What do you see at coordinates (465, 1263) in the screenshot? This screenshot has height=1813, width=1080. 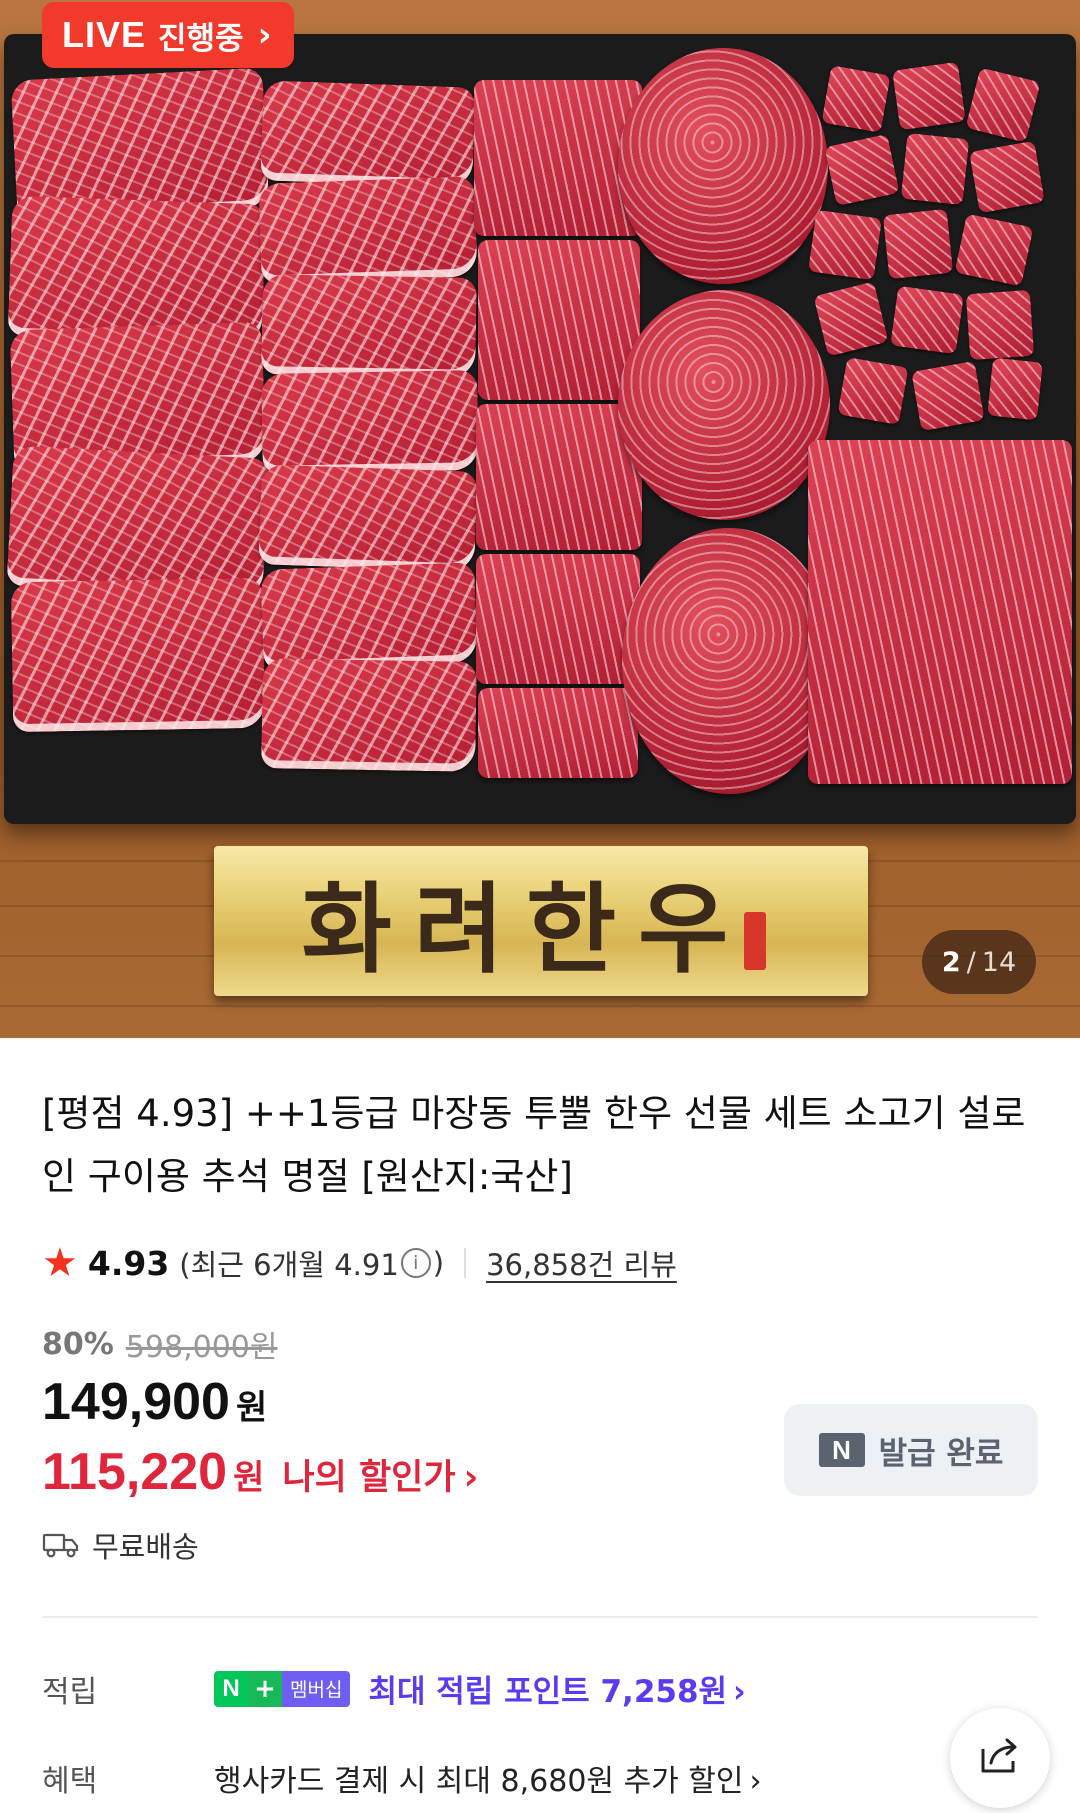 I see `divider` at bounding box center [465, 1263].